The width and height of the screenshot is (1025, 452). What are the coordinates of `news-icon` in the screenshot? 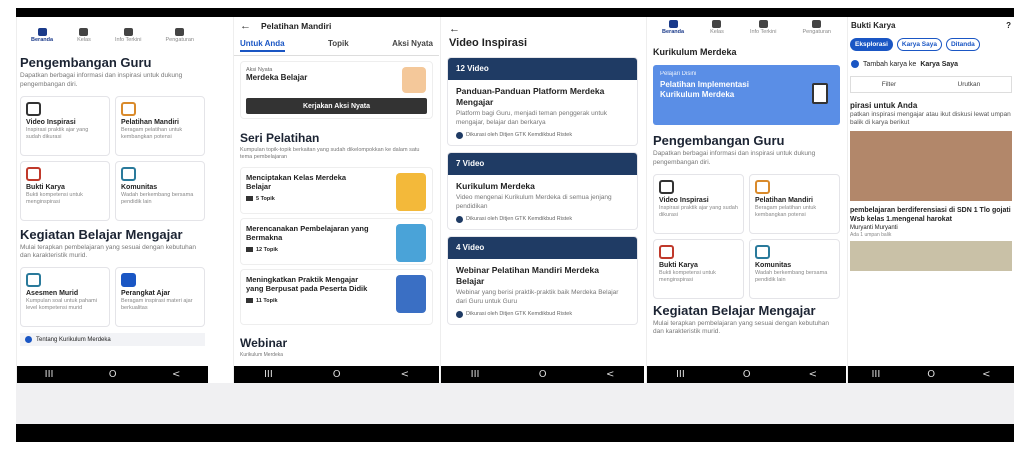 It's located at (128, 32).